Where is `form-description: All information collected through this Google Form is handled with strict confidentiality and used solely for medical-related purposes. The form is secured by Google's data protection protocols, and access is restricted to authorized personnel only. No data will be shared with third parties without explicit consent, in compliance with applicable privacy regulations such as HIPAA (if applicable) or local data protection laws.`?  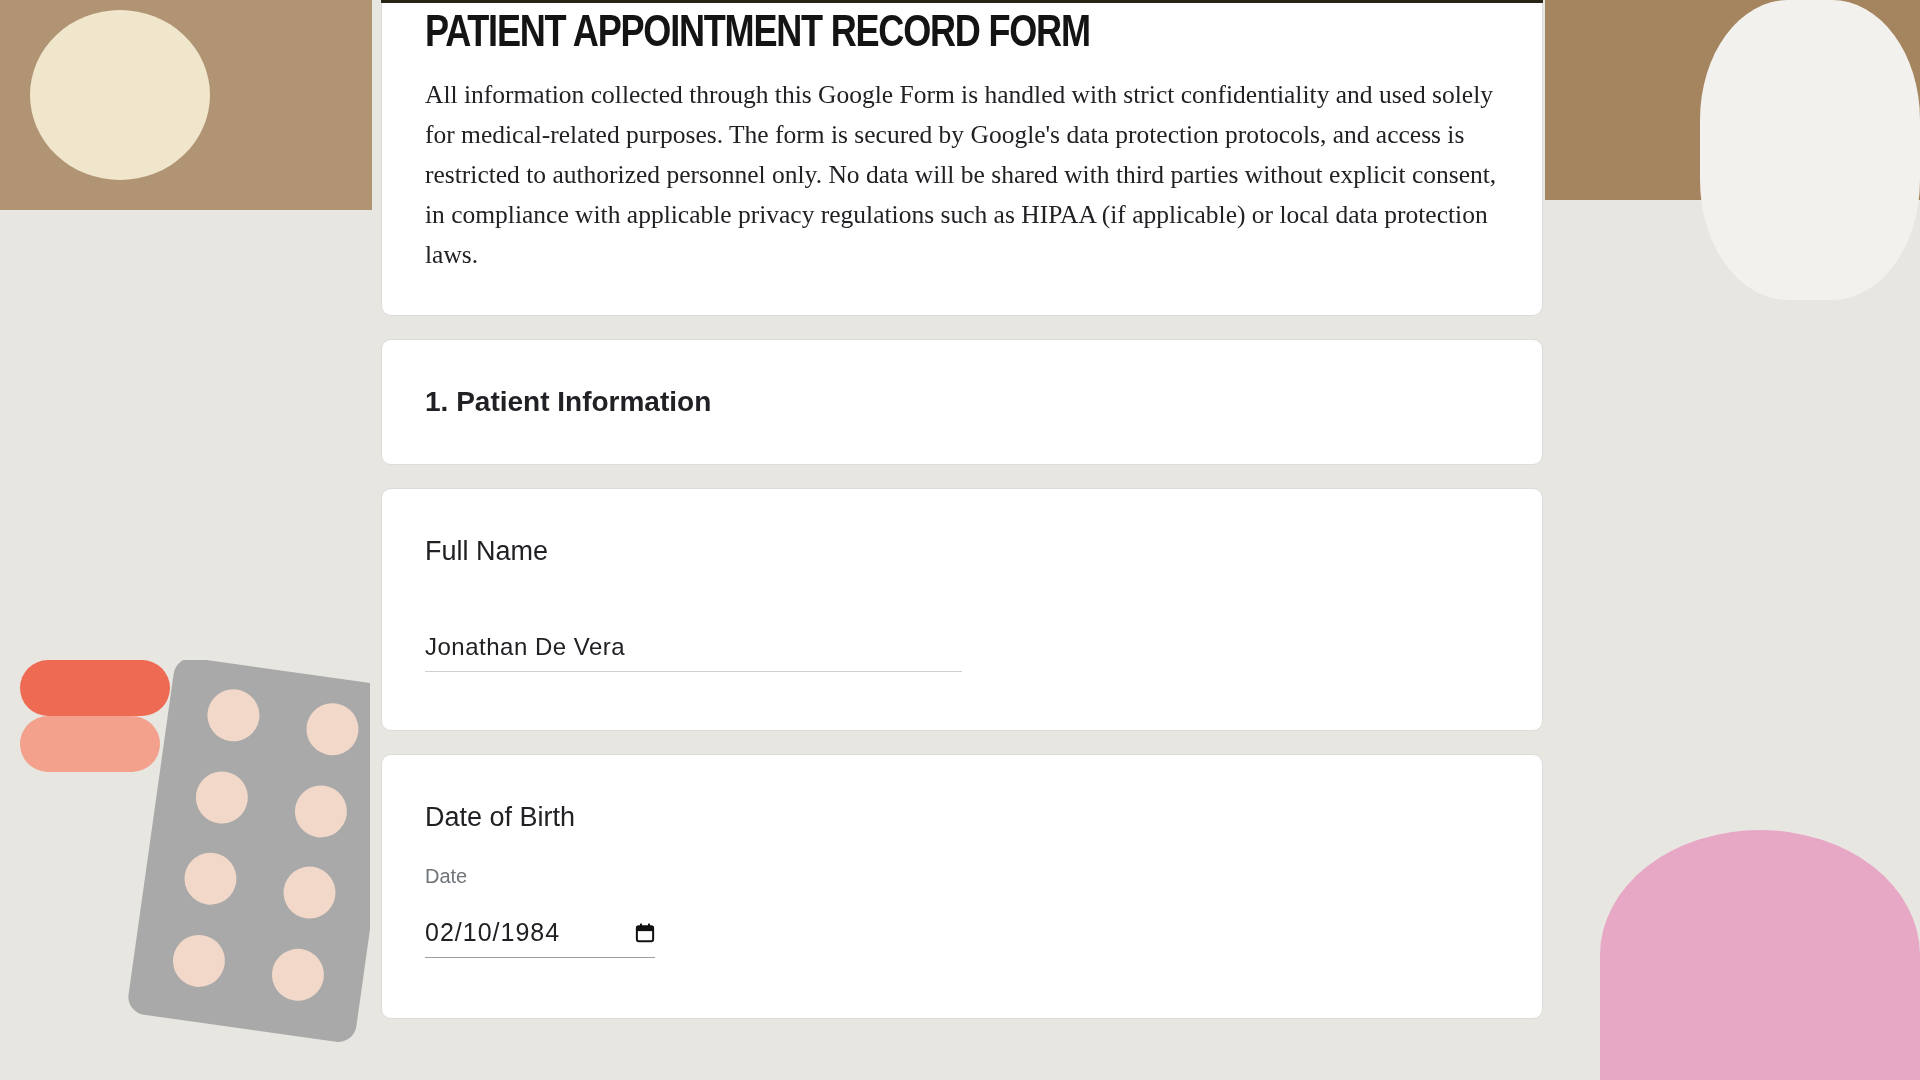
form-description: All information collected through this Google Form is handled with strict confidentiality and used solely for medical-related purposes. The form is secured by Google's data protection protocols, and access is restricted to authorized personnel only. No data will be shared with third parties without explicit consent, in compliance with applicable privacy regulations such as HIPAA (if applicable) or local data protection laws. is located at coordinates (961, 175).